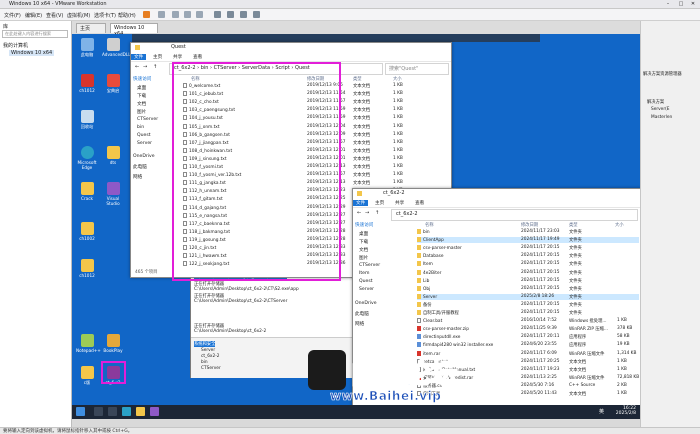 The height and width of the screenshot is (434, 700). What do you see at coordinates (660, 109) in the screenshot?
I see `pane-item: Server(E` at bounding box center [660, 109].